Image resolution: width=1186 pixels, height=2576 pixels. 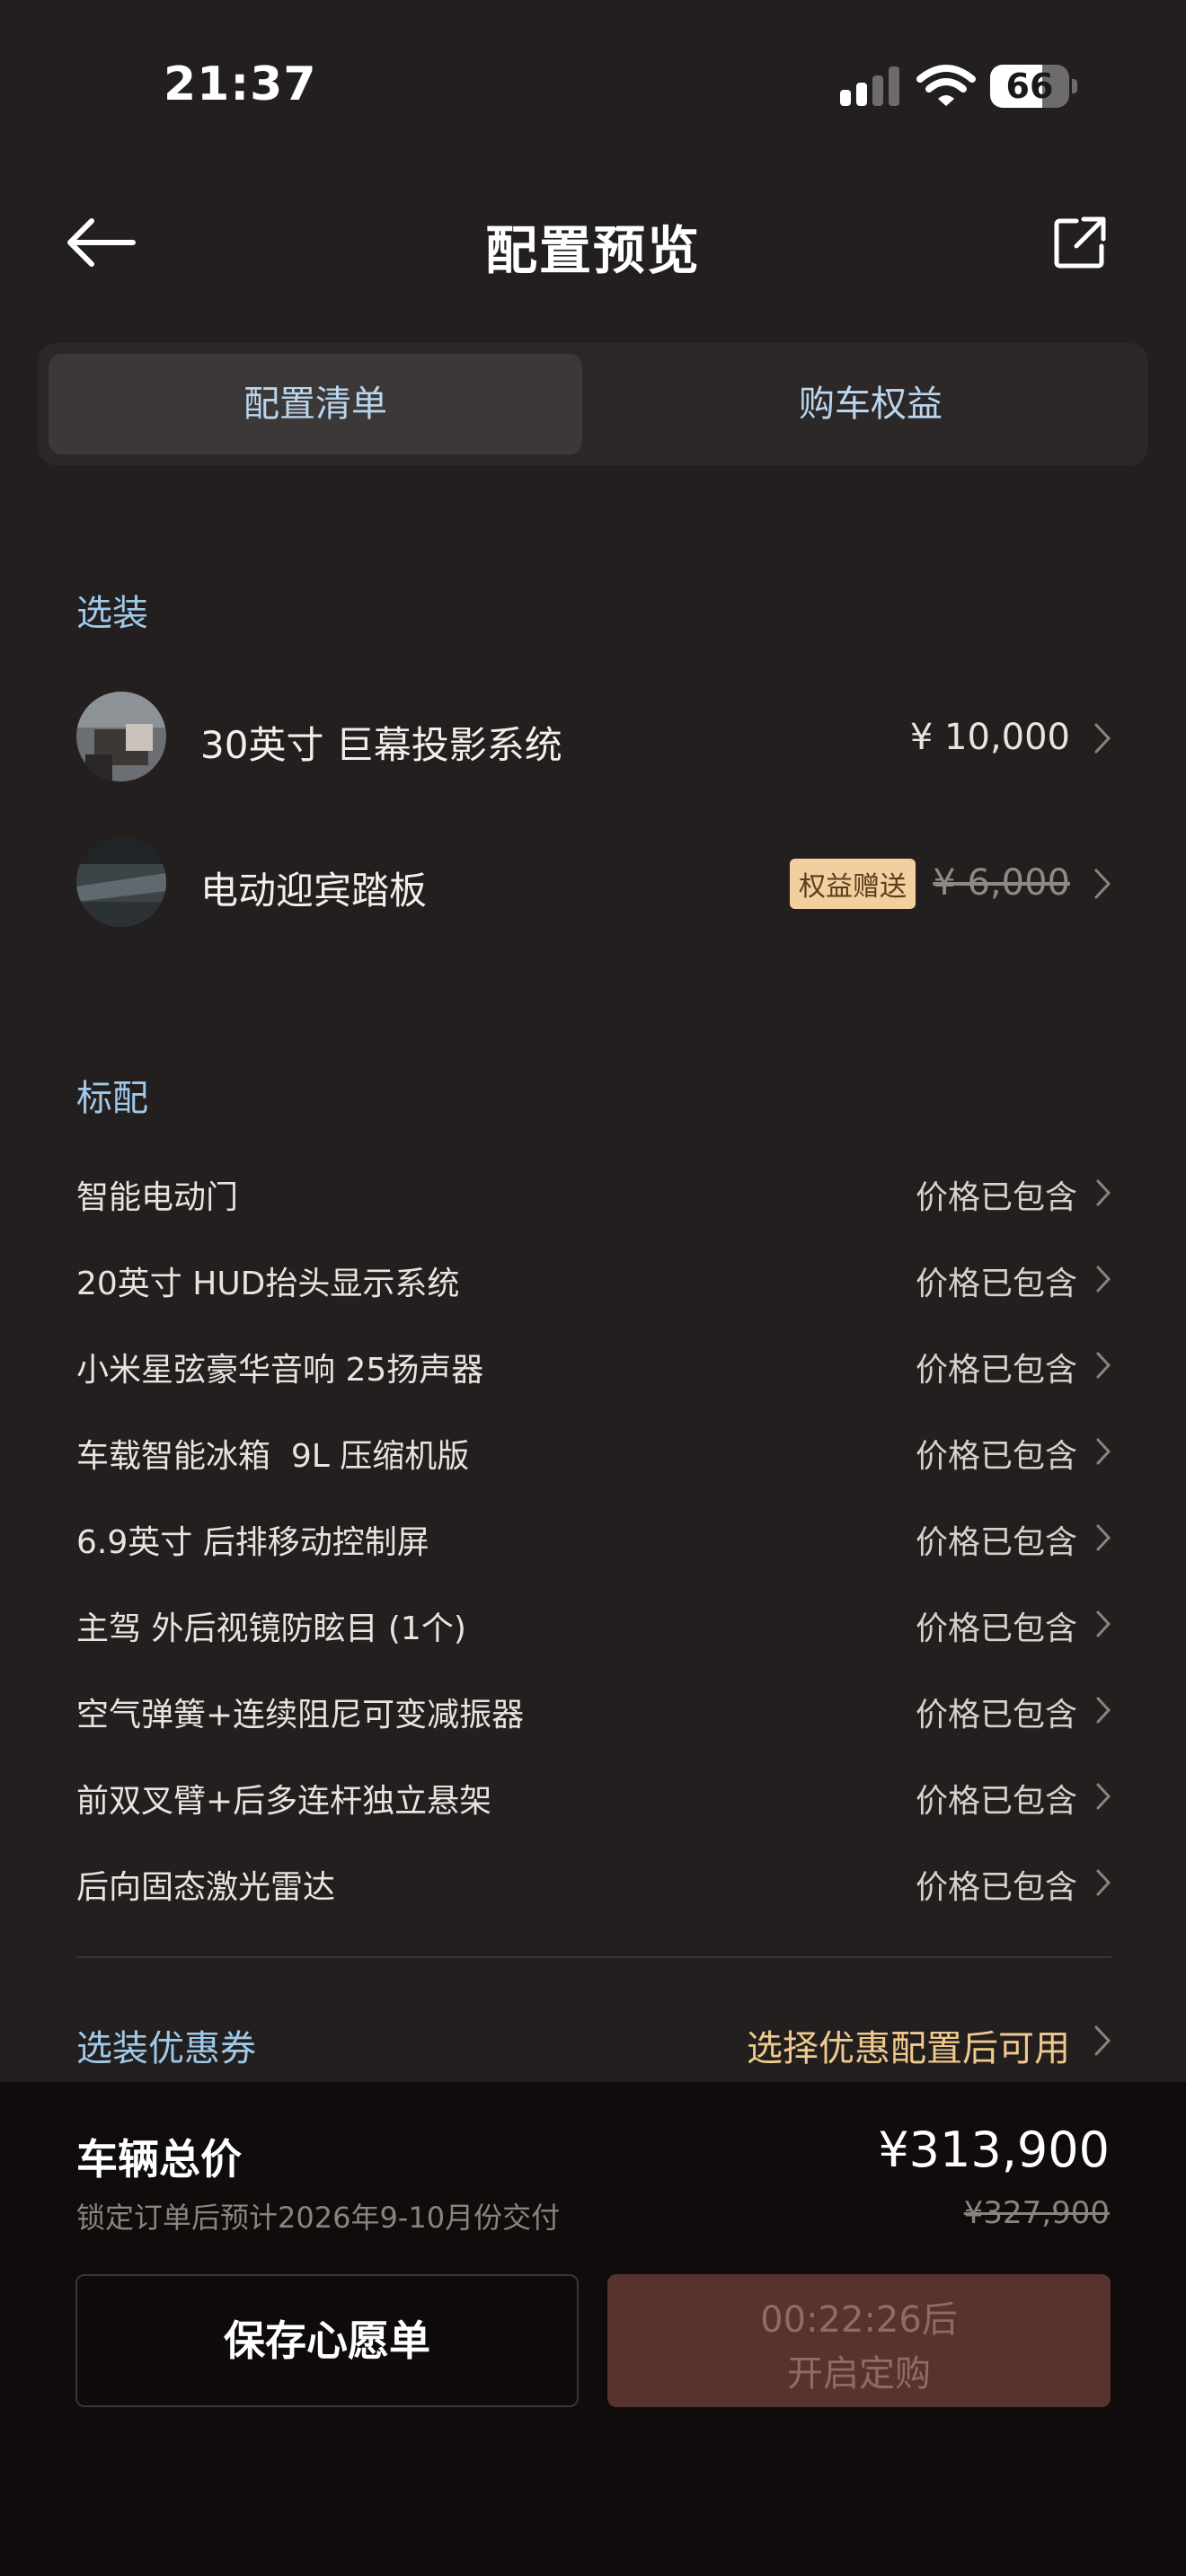 I want to click on option-price: ¥ 6,000, so click(x=1001, y=883).